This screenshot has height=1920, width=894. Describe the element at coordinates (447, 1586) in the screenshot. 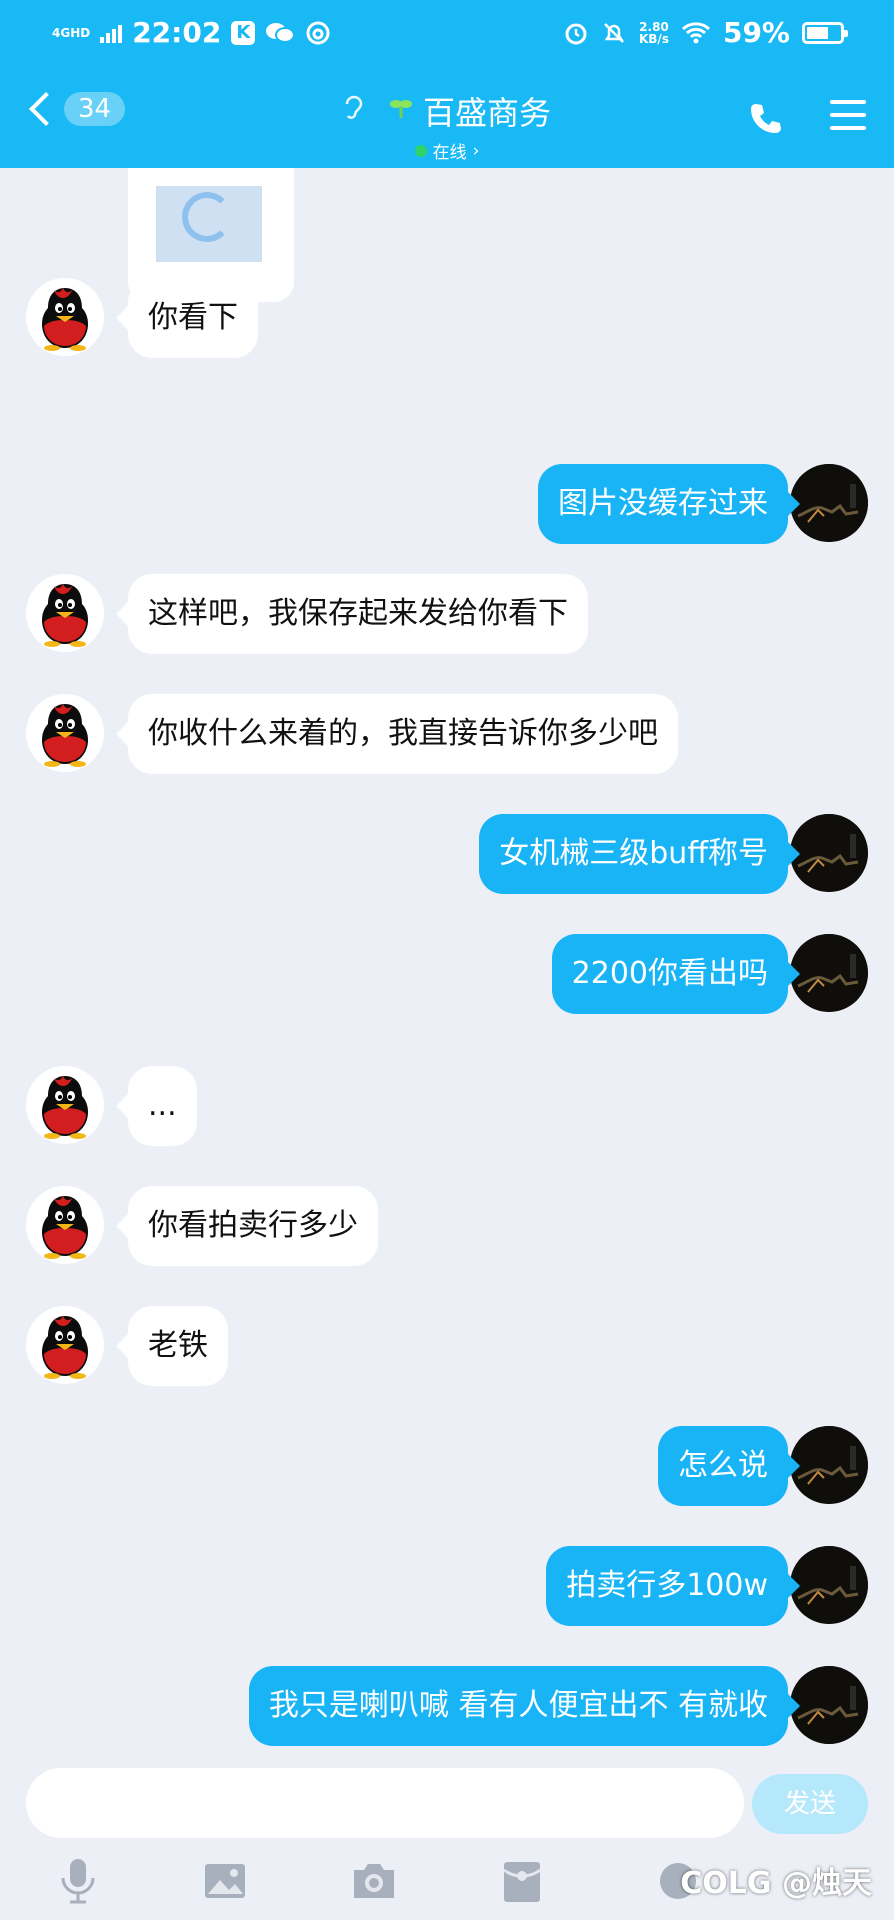

I see `outgoing-message: 拍卖行多100w` at that location.